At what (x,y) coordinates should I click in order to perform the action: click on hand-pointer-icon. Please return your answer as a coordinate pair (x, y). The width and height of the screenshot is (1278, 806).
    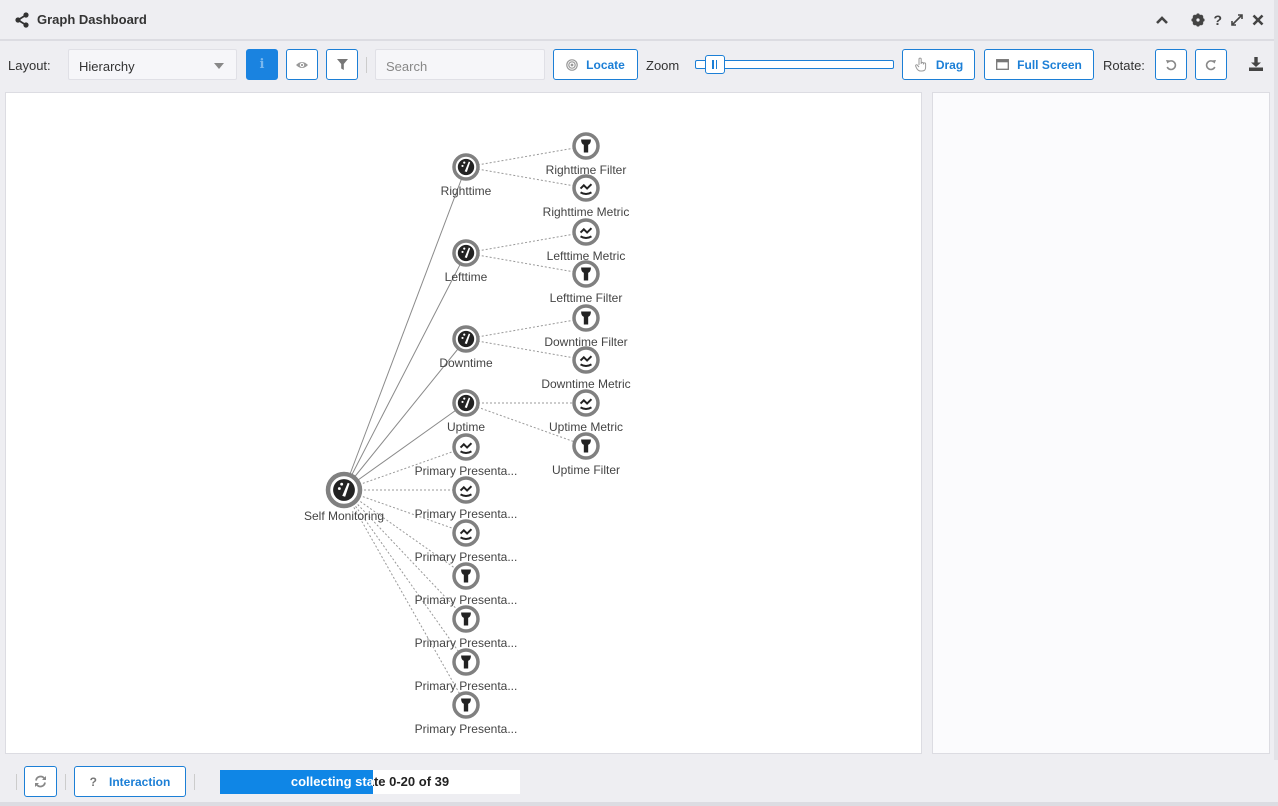
    Looking at the image, I should click on (920, 64).